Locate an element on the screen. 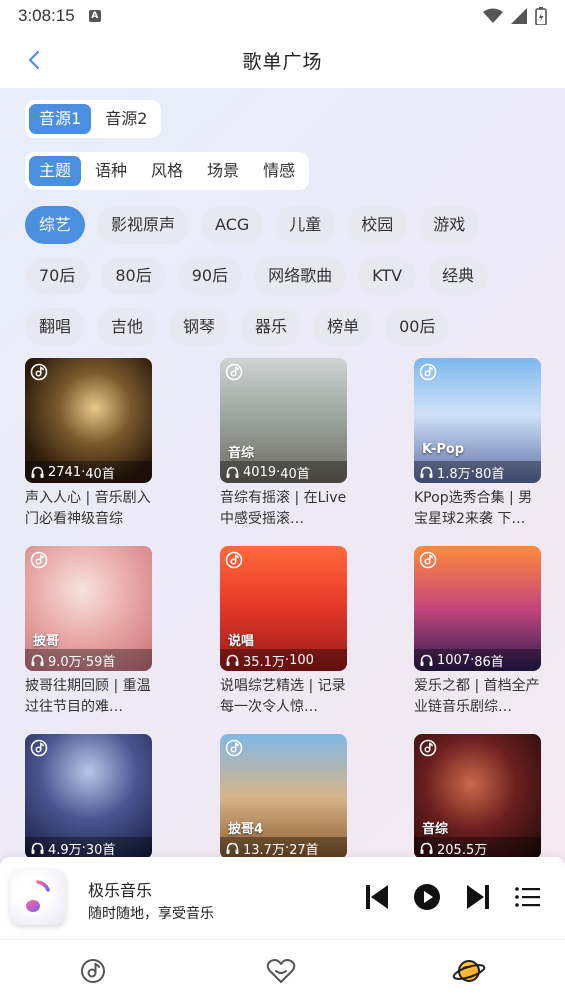  signal-icon is located at coordinates (519, 16).